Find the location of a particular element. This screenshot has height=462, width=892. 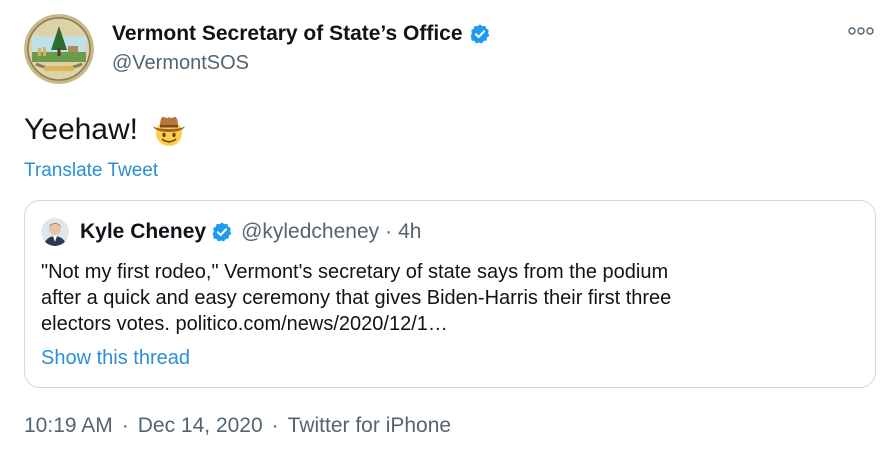

quoted-author-avatar is located at coordinates (55, 232).